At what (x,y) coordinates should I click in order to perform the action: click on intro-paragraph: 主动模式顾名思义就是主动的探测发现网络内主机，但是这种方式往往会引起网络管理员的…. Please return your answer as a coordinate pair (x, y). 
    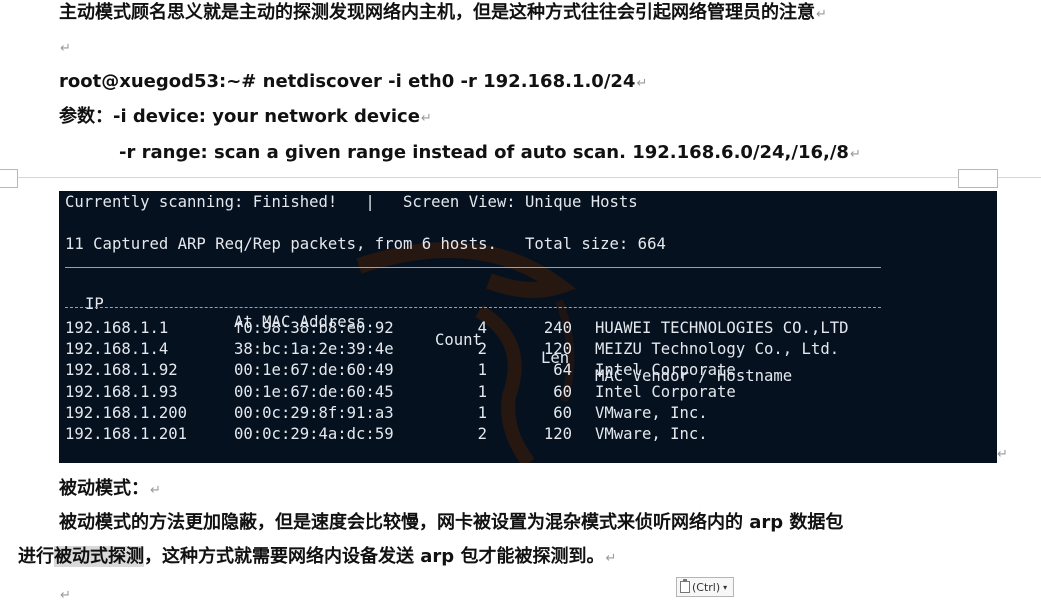
    Looking at the image, I should click on (443, 14).